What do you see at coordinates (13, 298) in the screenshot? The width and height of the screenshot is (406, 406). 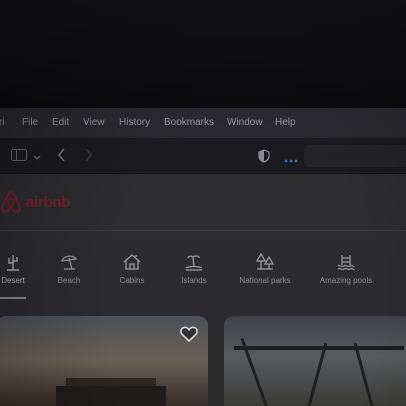 I see `active-category-underline` at bounding box center [13, 298].